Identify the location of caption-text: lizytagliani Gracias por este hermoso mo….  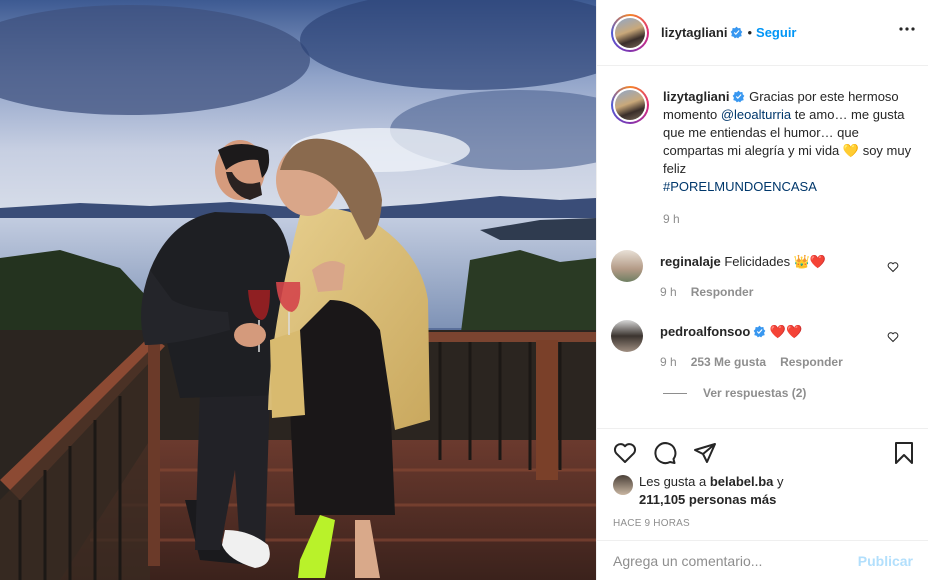
(788, 158).